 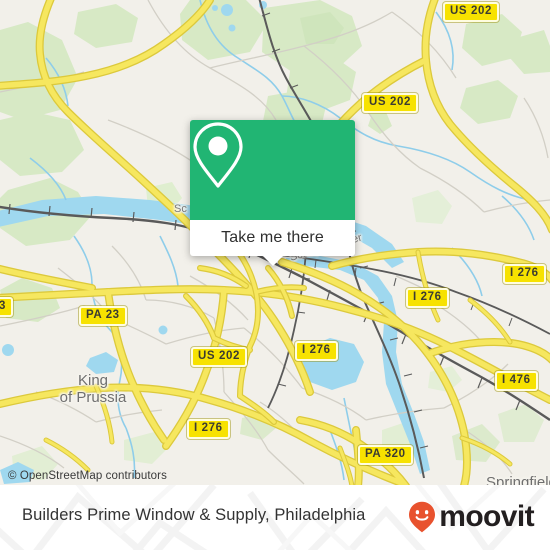 What do you see at coordinates (316, 351) in the screenshot?
I see `shield-i-276-center: I 276` at bounding box center [316, 351].